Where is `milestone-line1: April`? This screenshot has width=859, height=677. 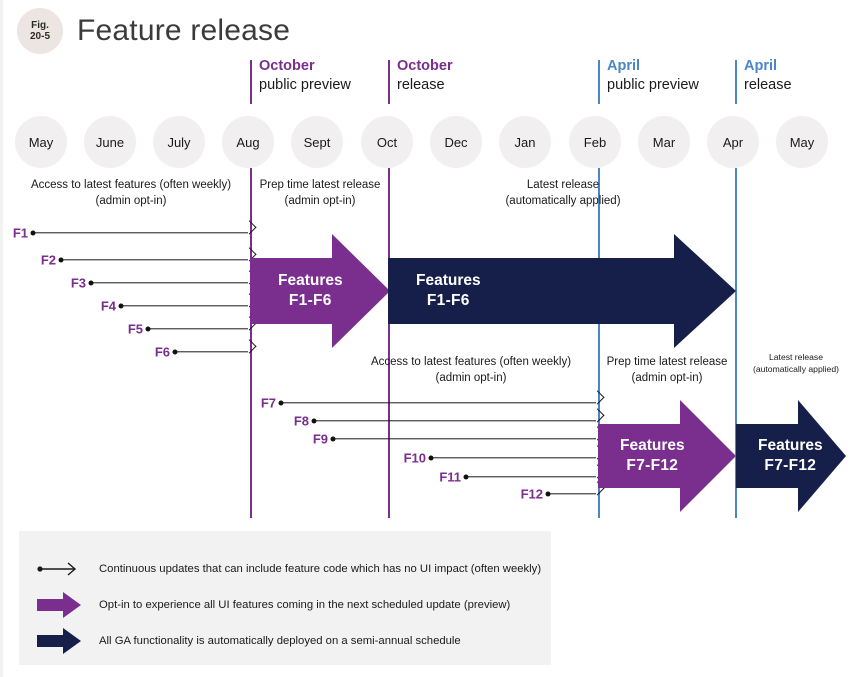 milestone-line1: April is located at coordinates (761, 66).